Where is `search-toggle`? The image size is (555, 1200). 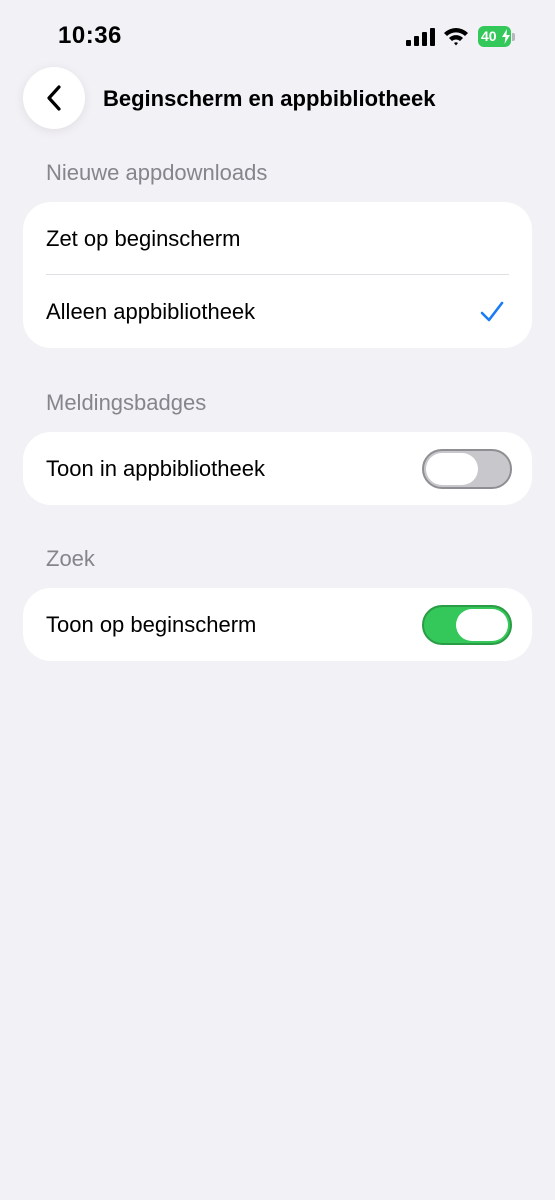 search-toggle is located at coordinates (467, 625).